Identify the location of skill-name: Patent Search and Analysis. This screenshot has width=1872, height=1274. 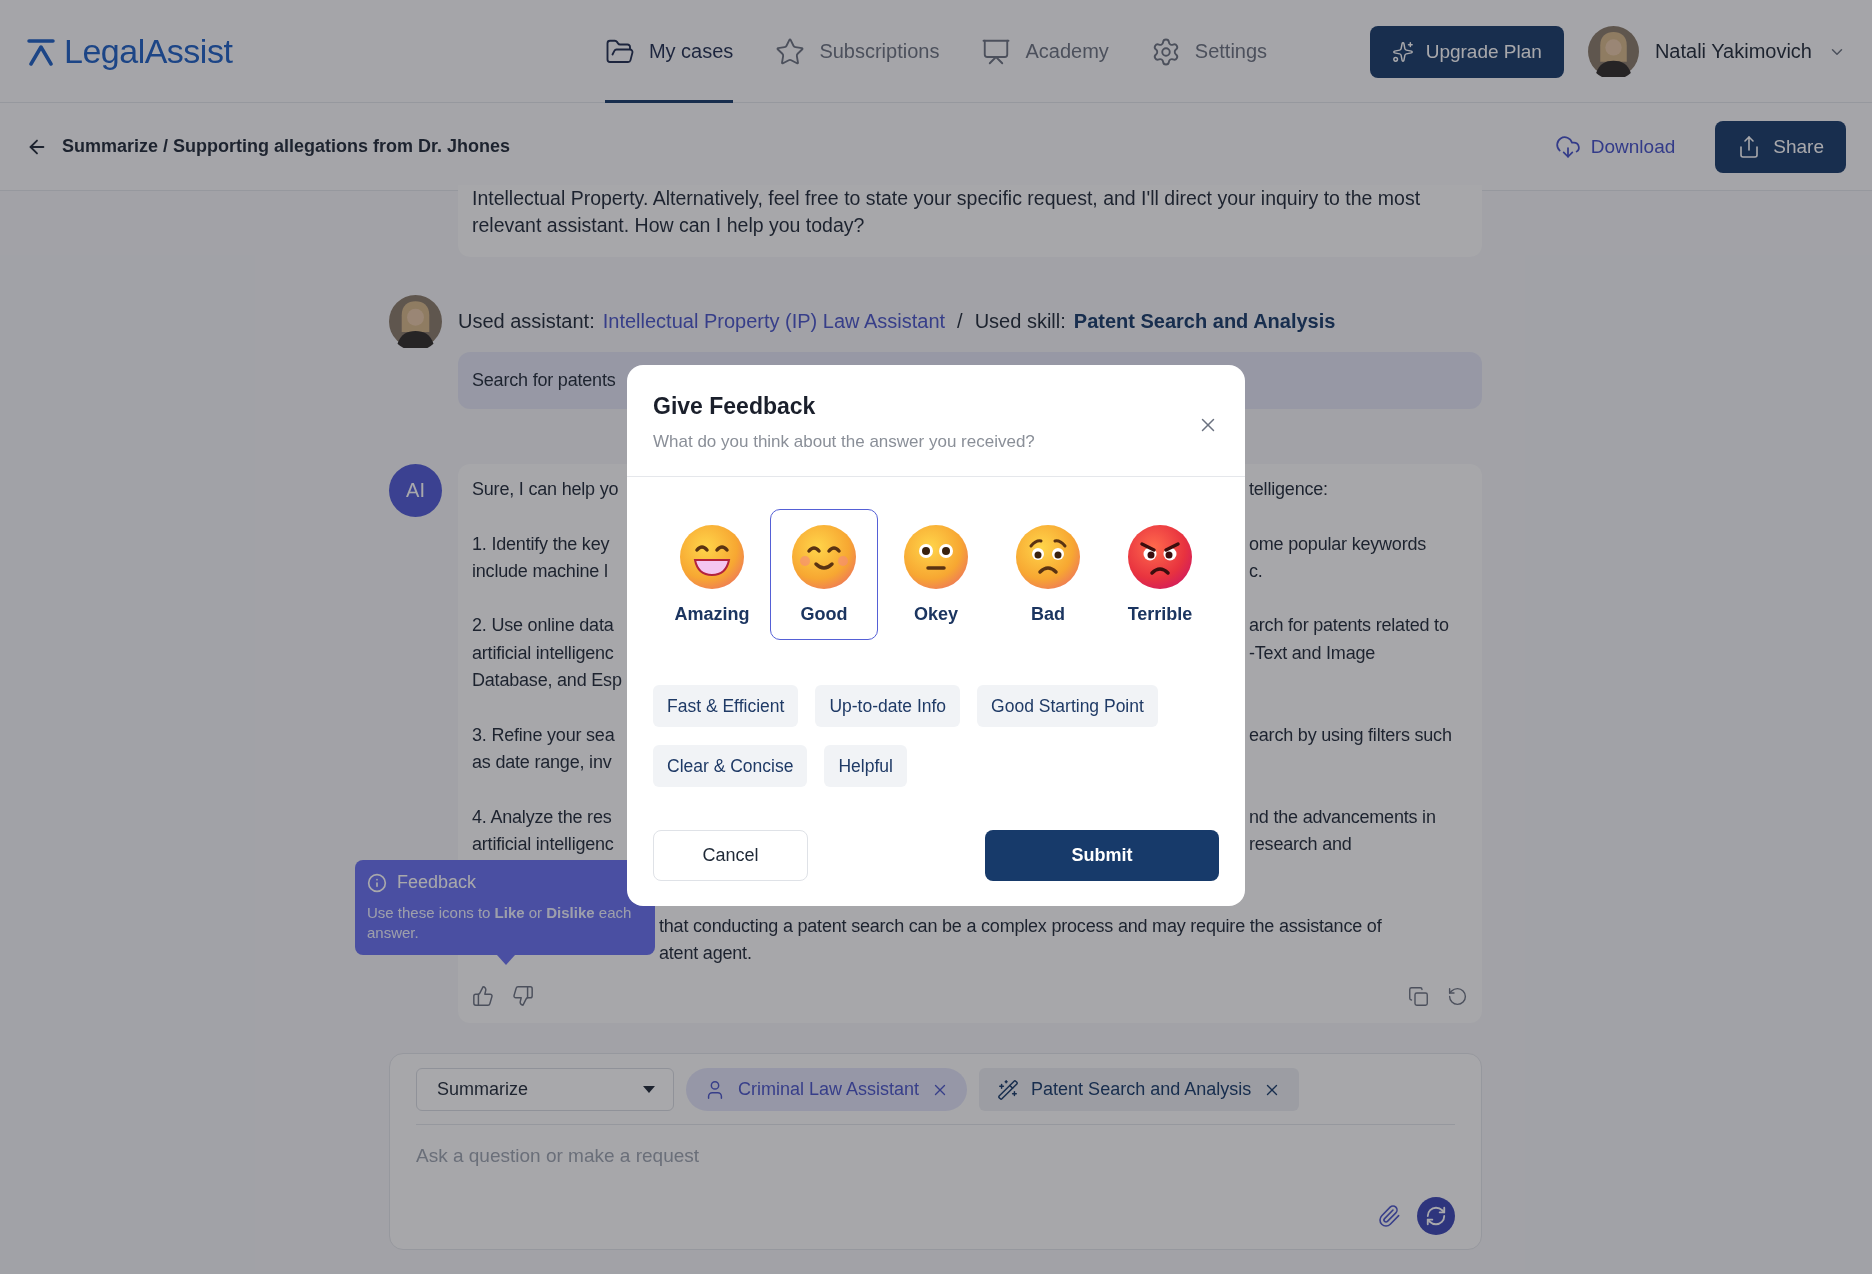
(1204, 321).